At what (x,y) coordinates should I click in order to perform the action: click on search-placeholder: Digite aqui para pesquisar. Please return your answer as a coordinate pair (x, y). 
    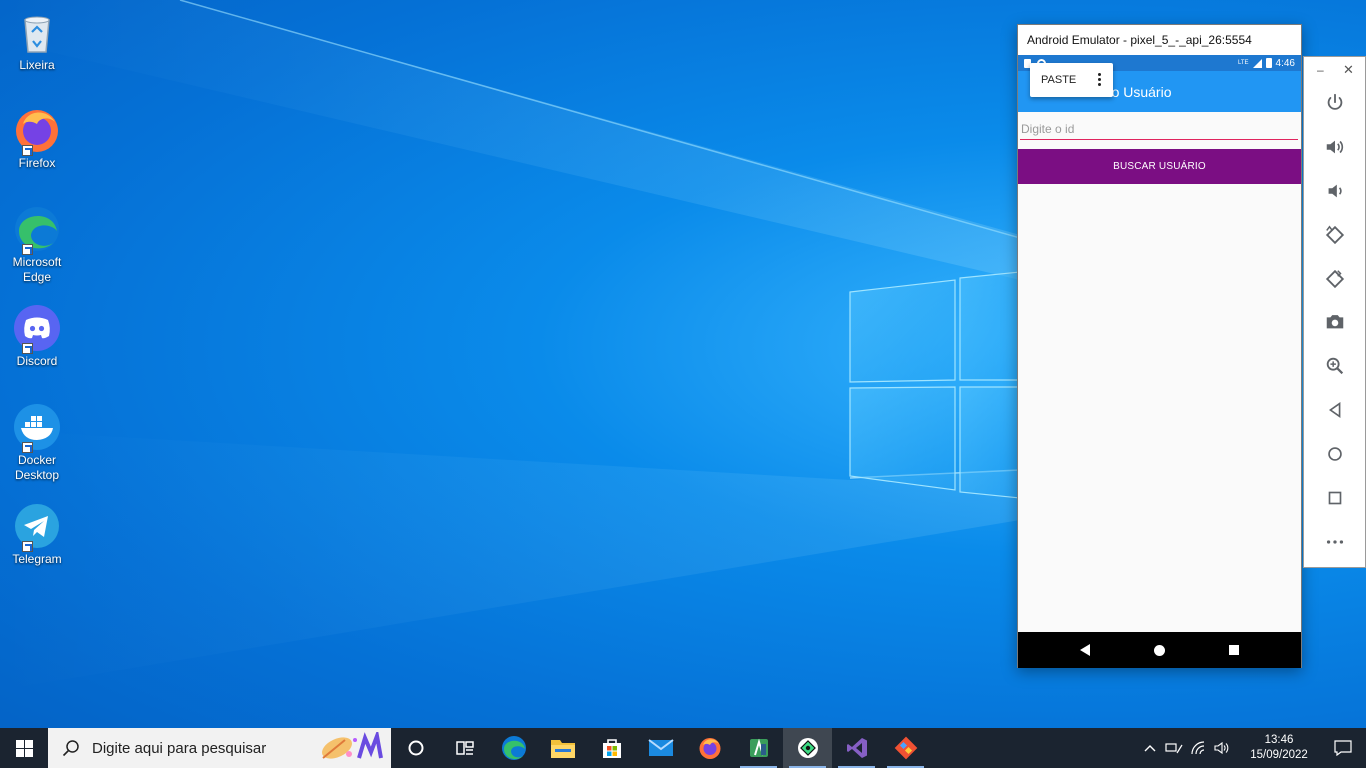
    Looking at the image, I should click on (179, 748).